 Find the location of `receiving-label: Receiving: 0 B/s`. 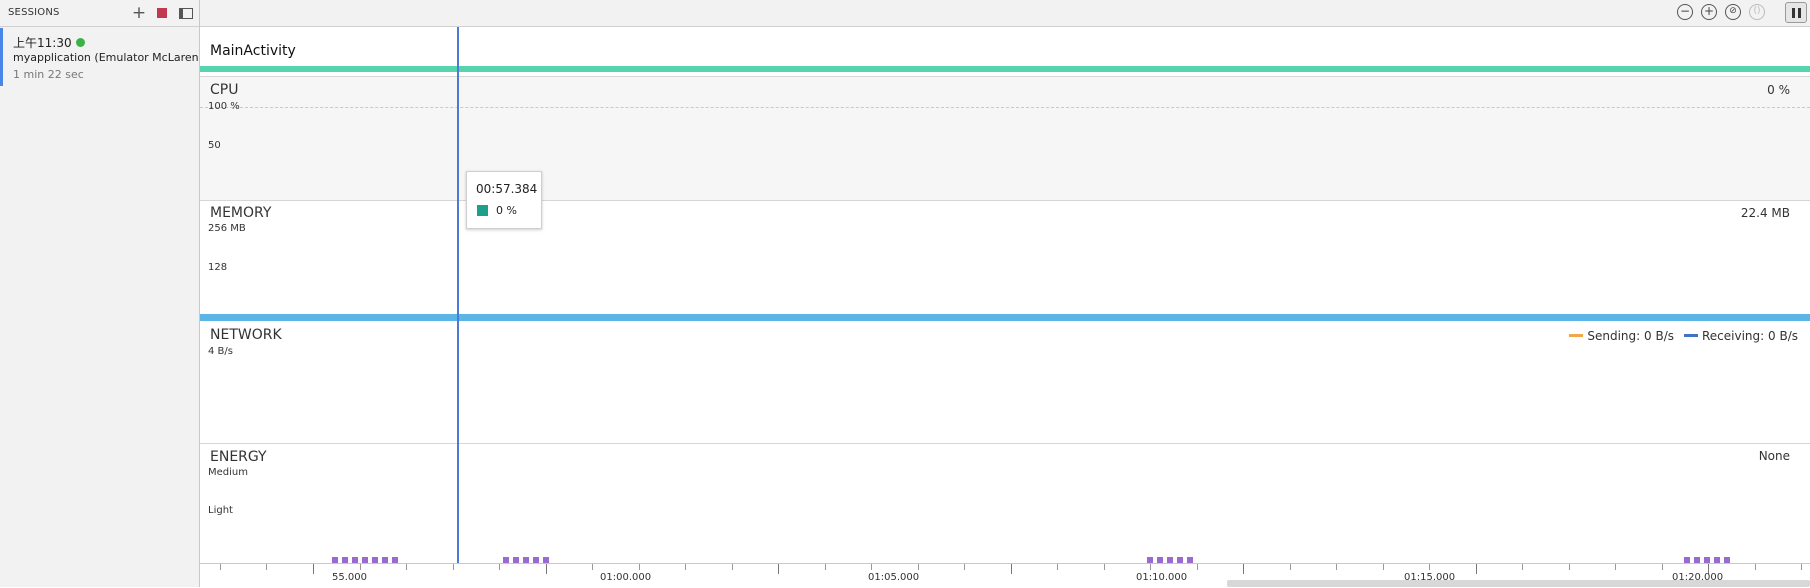

receiving-label: Receiving: 0 B/s is located at coordinates (1750, 336).